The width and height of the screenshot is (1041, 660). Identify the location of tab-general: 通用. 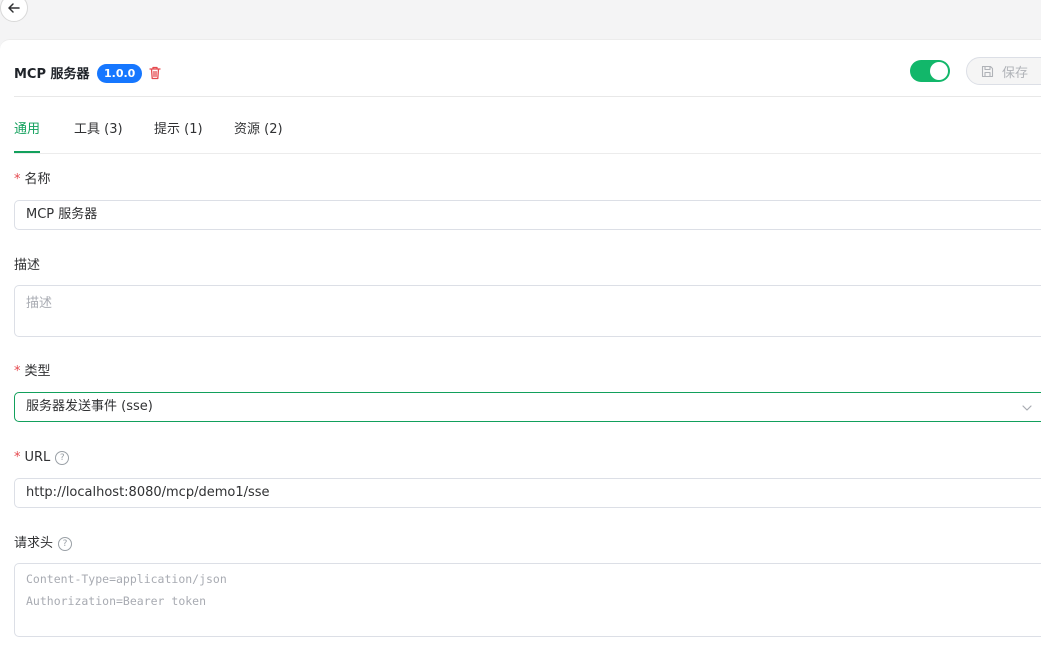
(27, 137).